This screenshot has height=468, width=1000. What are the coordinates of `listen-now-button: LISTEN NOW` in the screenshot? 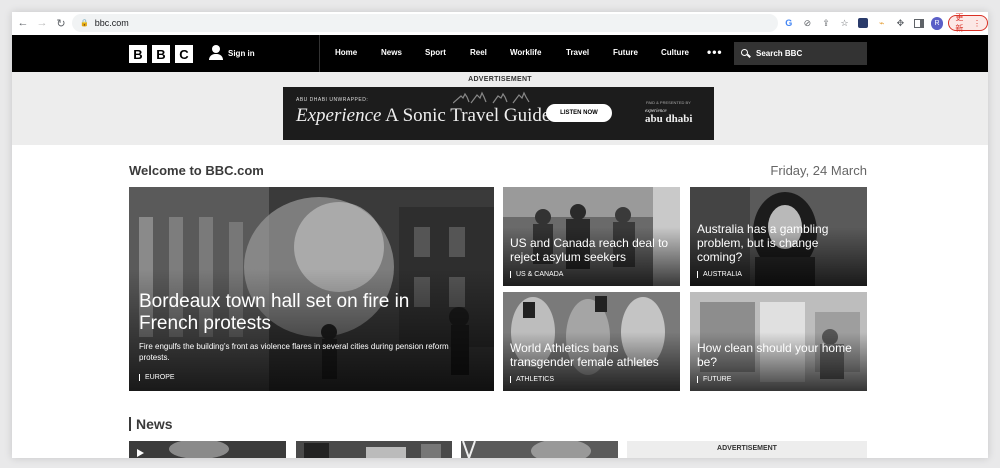 It's located at (579, 113).